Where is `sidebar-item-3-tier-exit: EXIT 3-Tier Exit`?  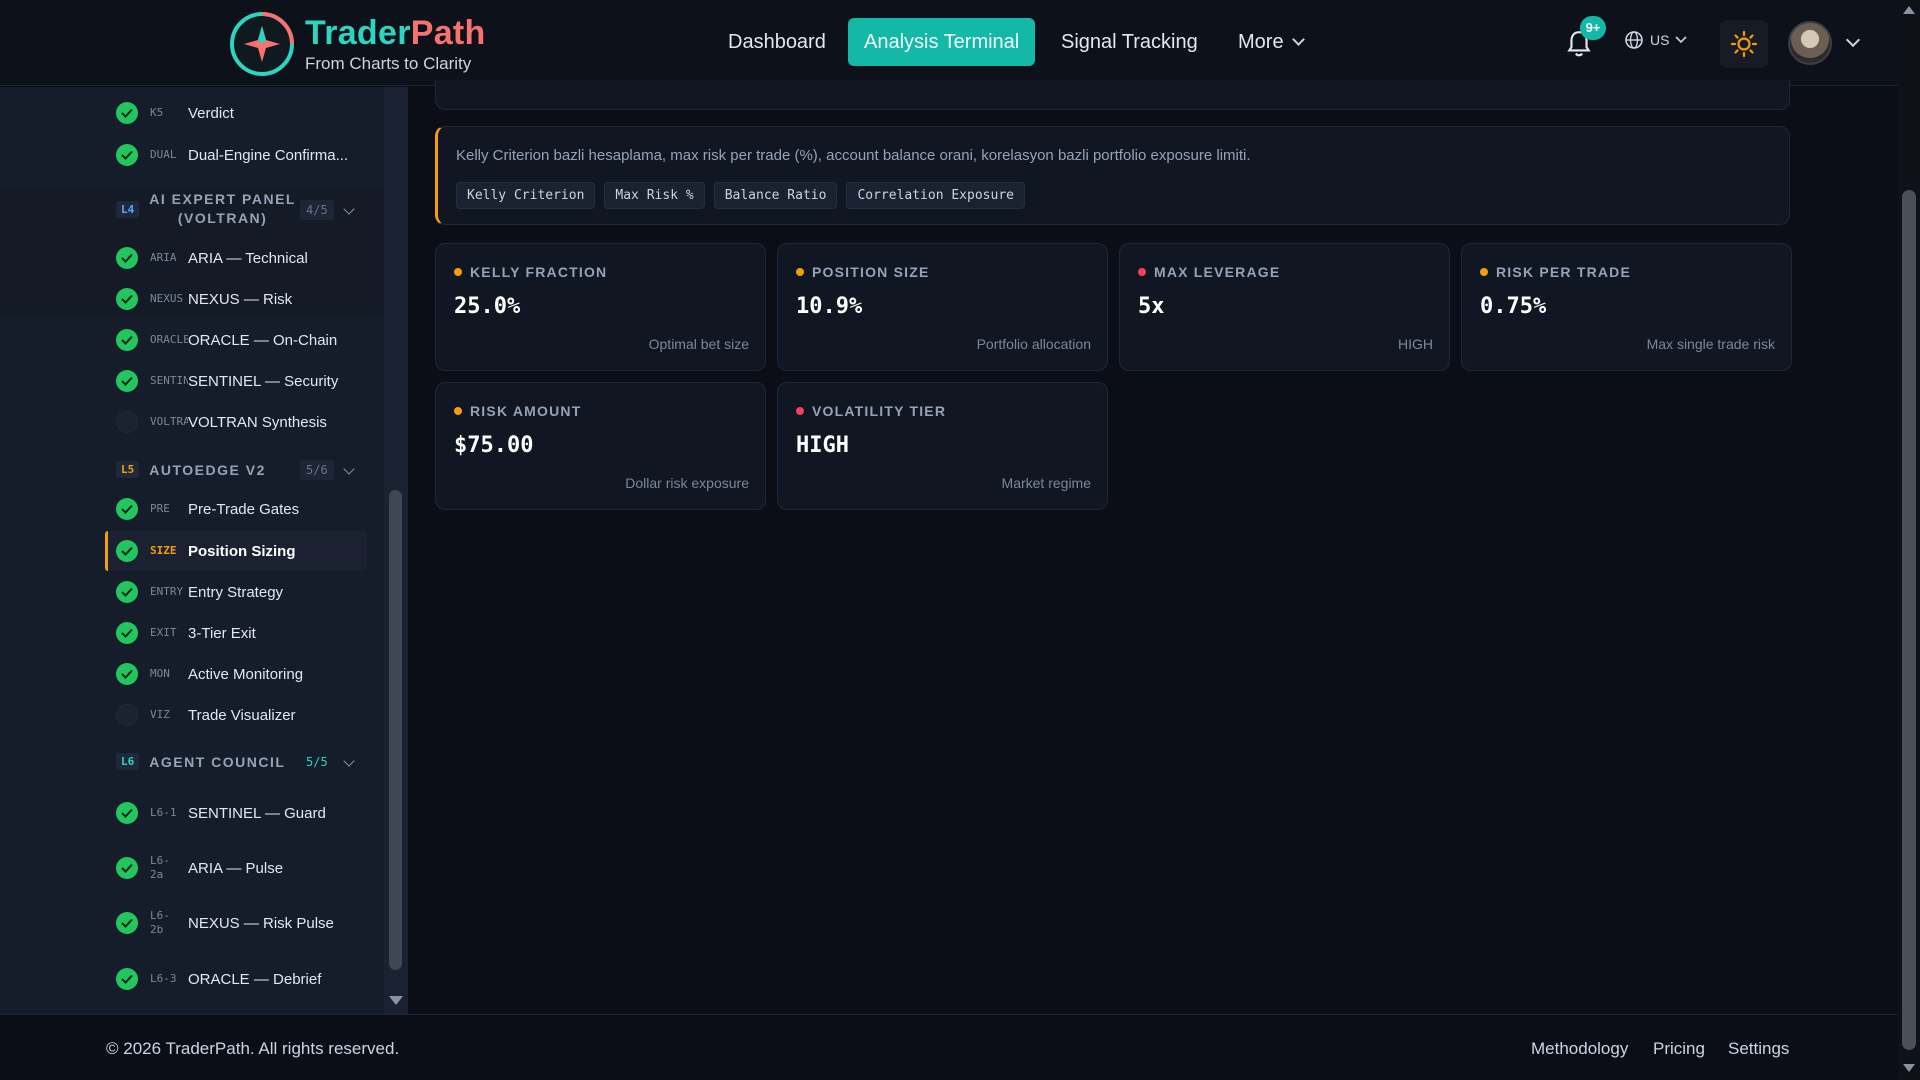 sidebar-item-3-tier-exit: EXIT 3-Tier Exit is located at coordinates (186, 633).